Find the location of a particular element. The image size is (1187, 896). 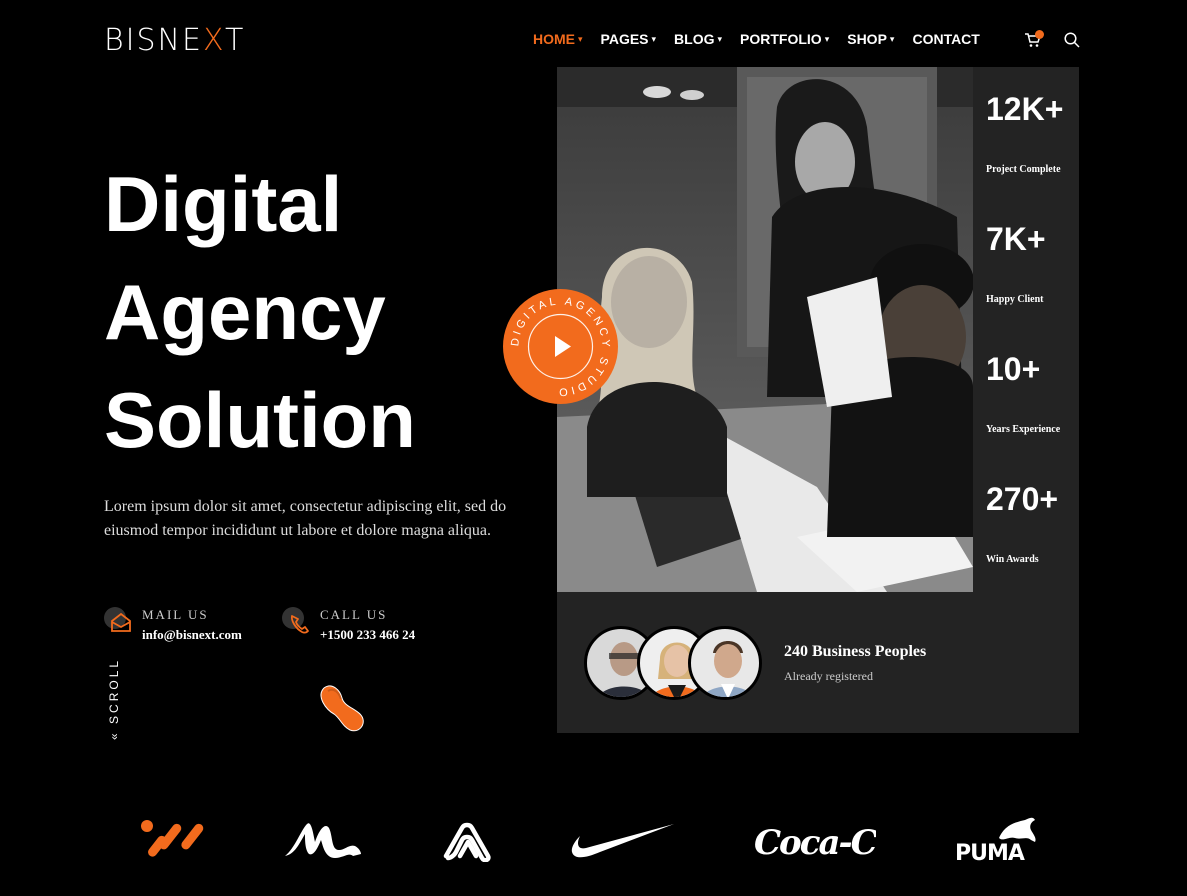

logo: BISNEXT is located at coordinates (174, 40).